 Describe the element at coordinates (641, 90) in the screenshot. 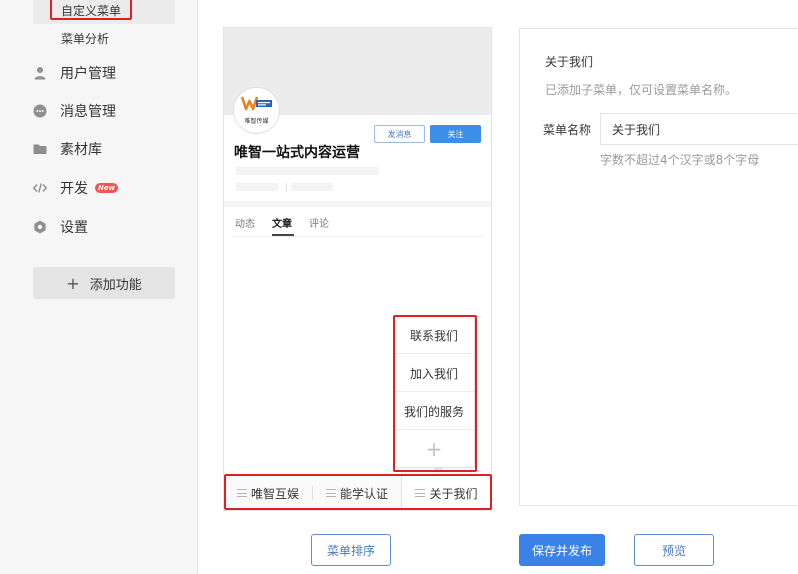

I see `editor-hint: 已添加子菜单，仅可设置菜单名称。` at that location.